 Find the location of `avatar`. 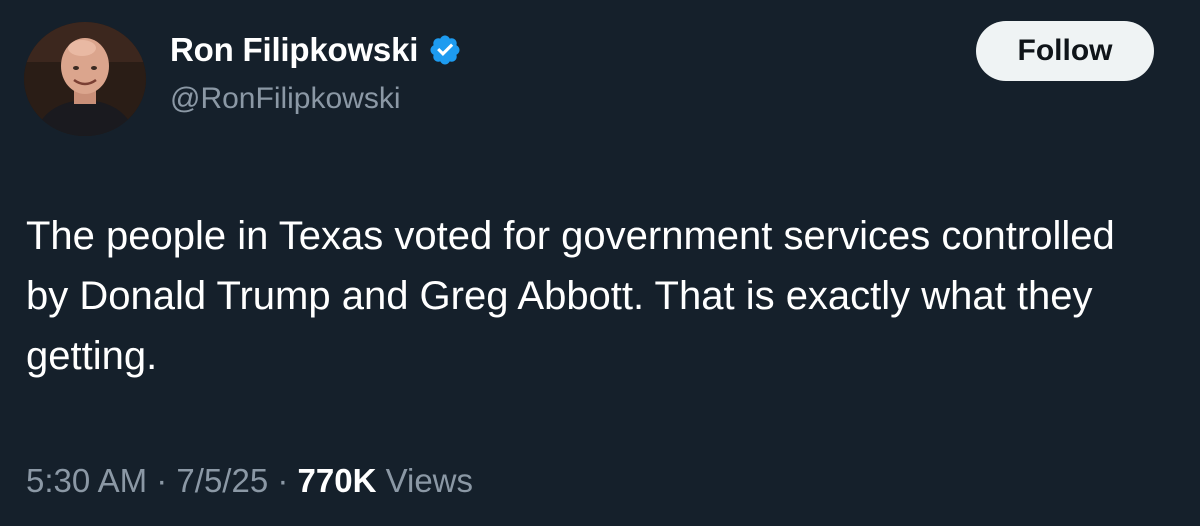

avatar is located at coordinates (85, 79).